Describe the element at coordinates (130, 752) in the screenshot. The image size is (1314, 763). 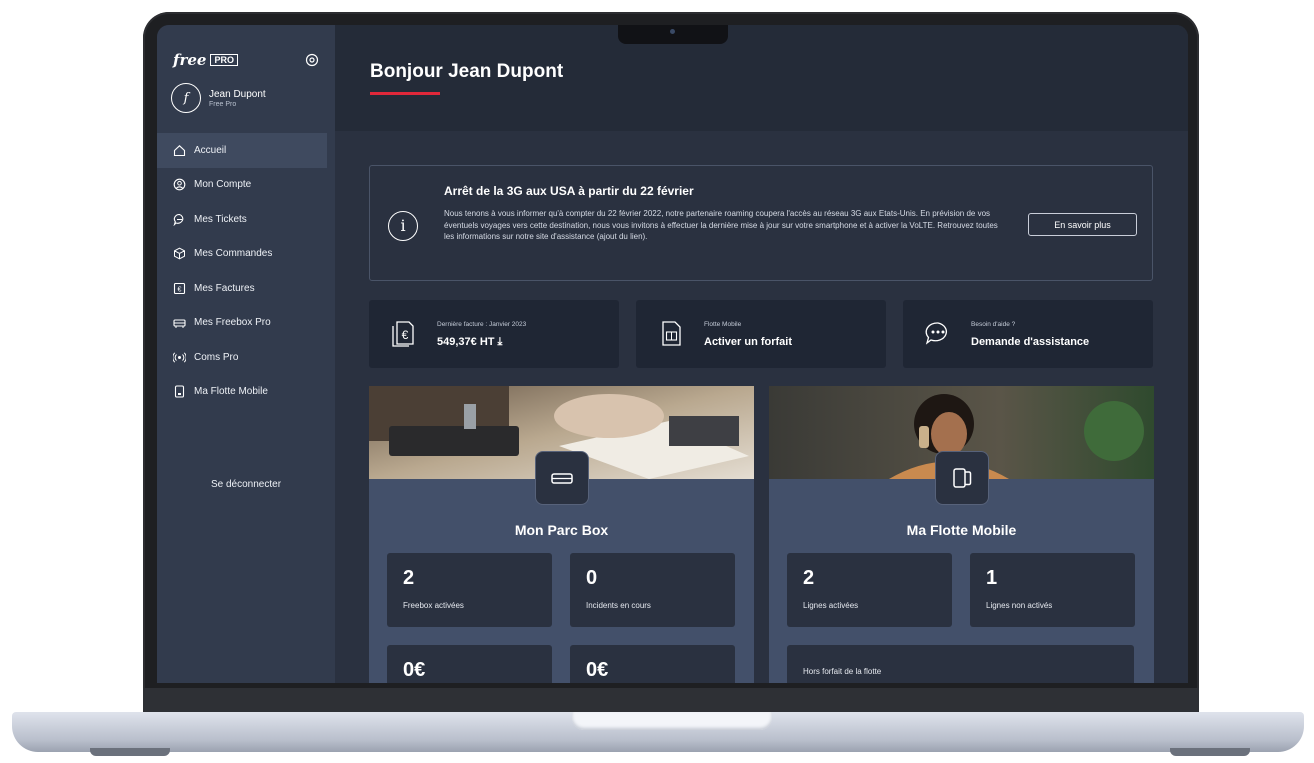
I see `laptop-foot-left` at that location.